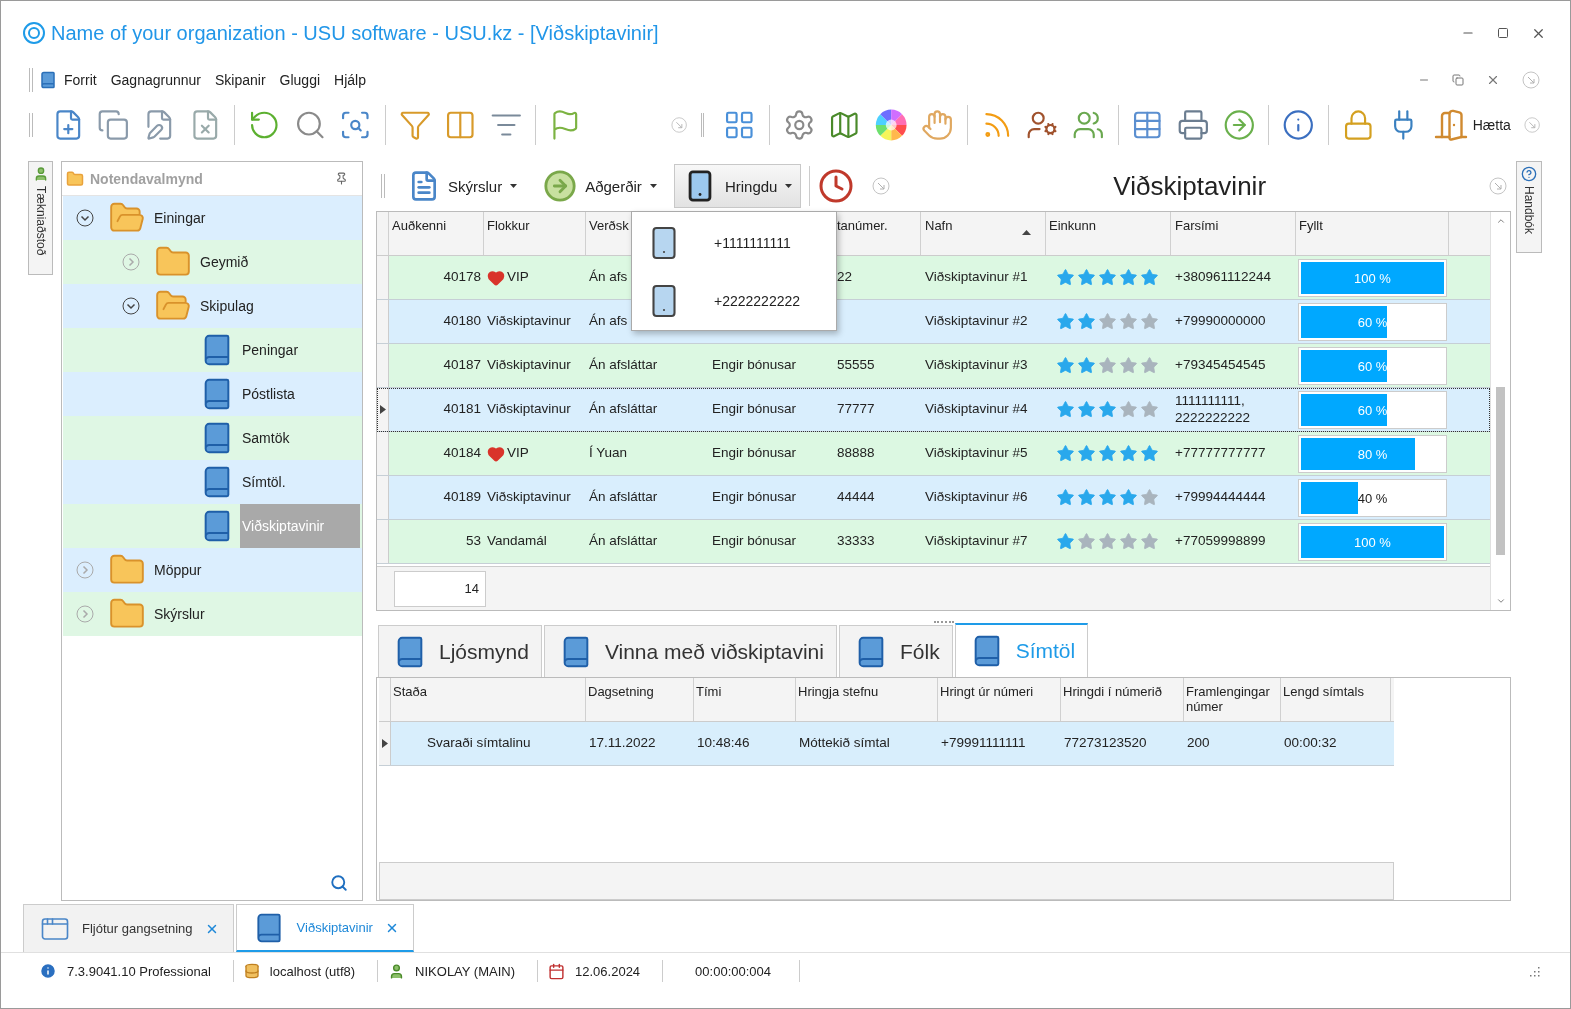 The width and height of the screenshot is (1571, 1009). Describe the element at coordinates (1239, 125) in the screenshot. I see `arrow-right-icon` at that location.